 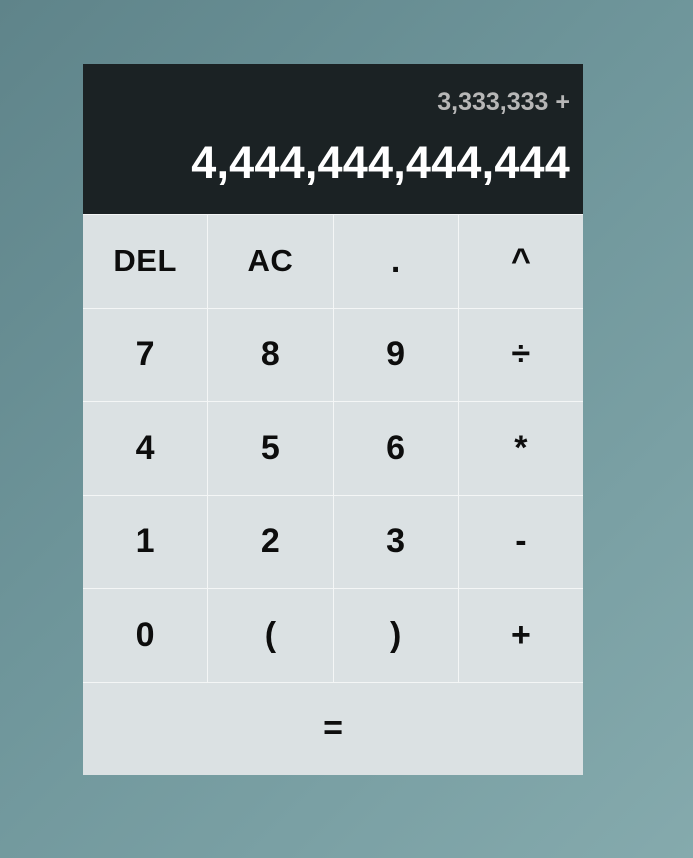 What do you see at coordinates (503, 102) in the screenshot?
I see `previous-operand: 3,333,333 +` at bounding box center [503, 102].